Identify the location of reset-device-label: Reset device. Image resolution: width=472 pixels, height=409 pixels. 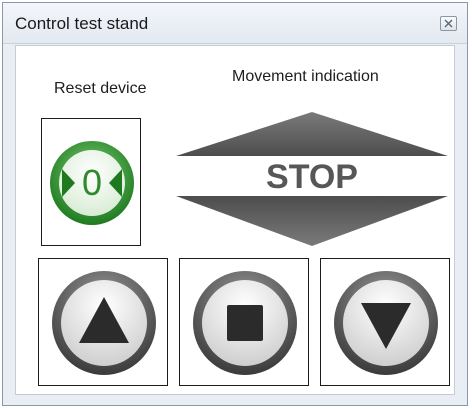
(100, 88).